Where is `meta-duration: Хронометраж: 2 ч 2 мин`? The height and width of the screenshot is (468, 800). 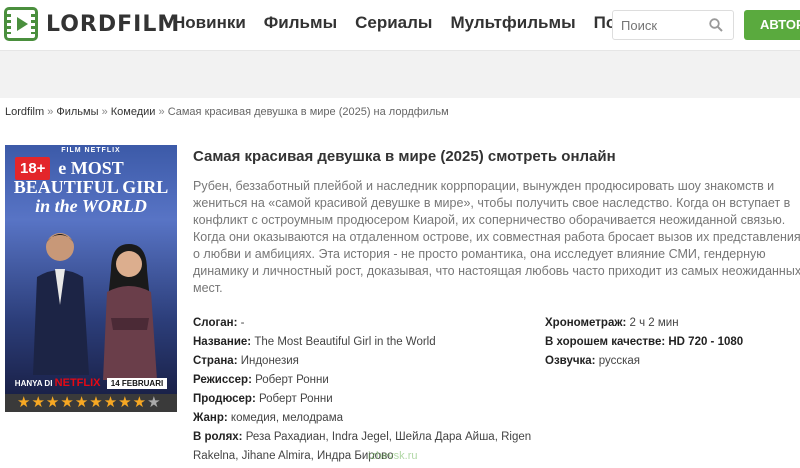
meta-duration: Хронометраж: 2 ч 2 мин is located at coordinates (672, 323).